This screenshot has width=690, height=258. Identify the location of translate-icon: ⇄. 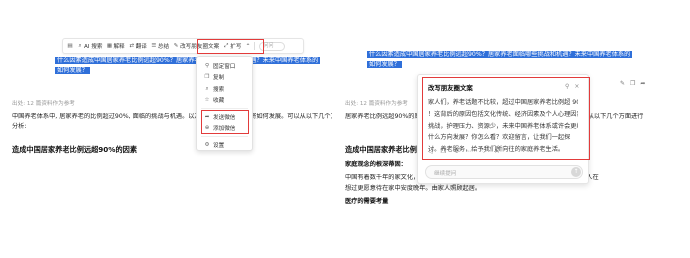
(131, 46).